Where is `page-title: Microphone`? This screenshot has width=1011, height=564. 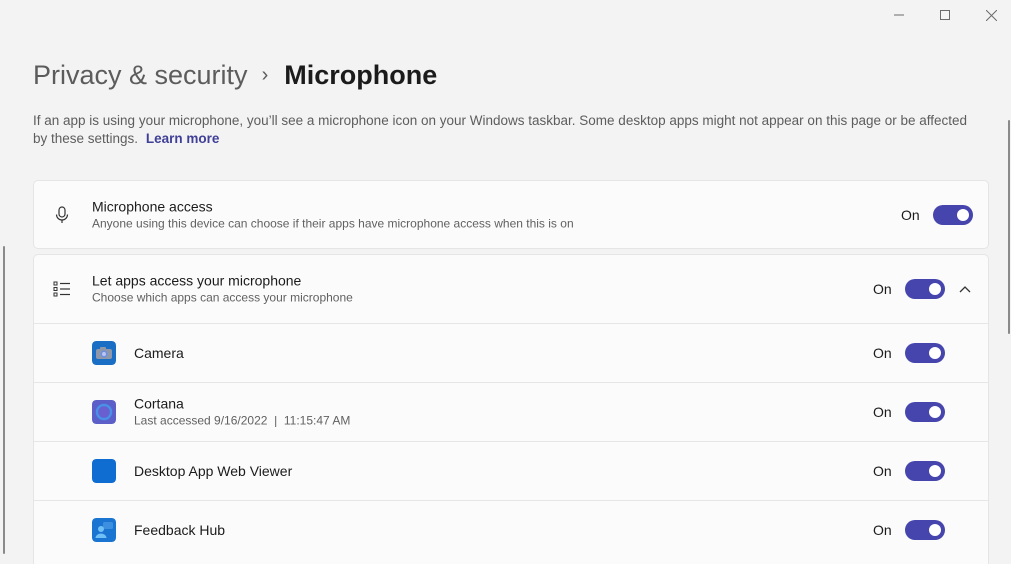 page-title: Microphone is located at coordinates (361, 74).